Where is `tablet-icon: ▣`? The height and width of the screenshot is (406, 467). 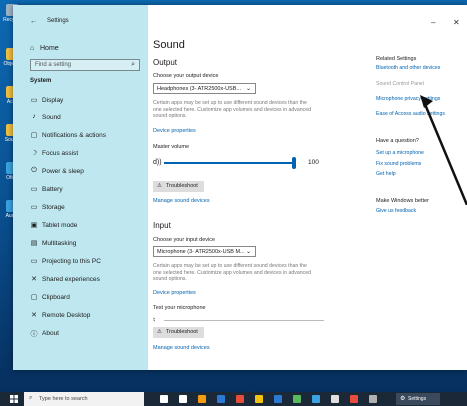
tablet-icon: ▣ is located at coordinates (34, 225).